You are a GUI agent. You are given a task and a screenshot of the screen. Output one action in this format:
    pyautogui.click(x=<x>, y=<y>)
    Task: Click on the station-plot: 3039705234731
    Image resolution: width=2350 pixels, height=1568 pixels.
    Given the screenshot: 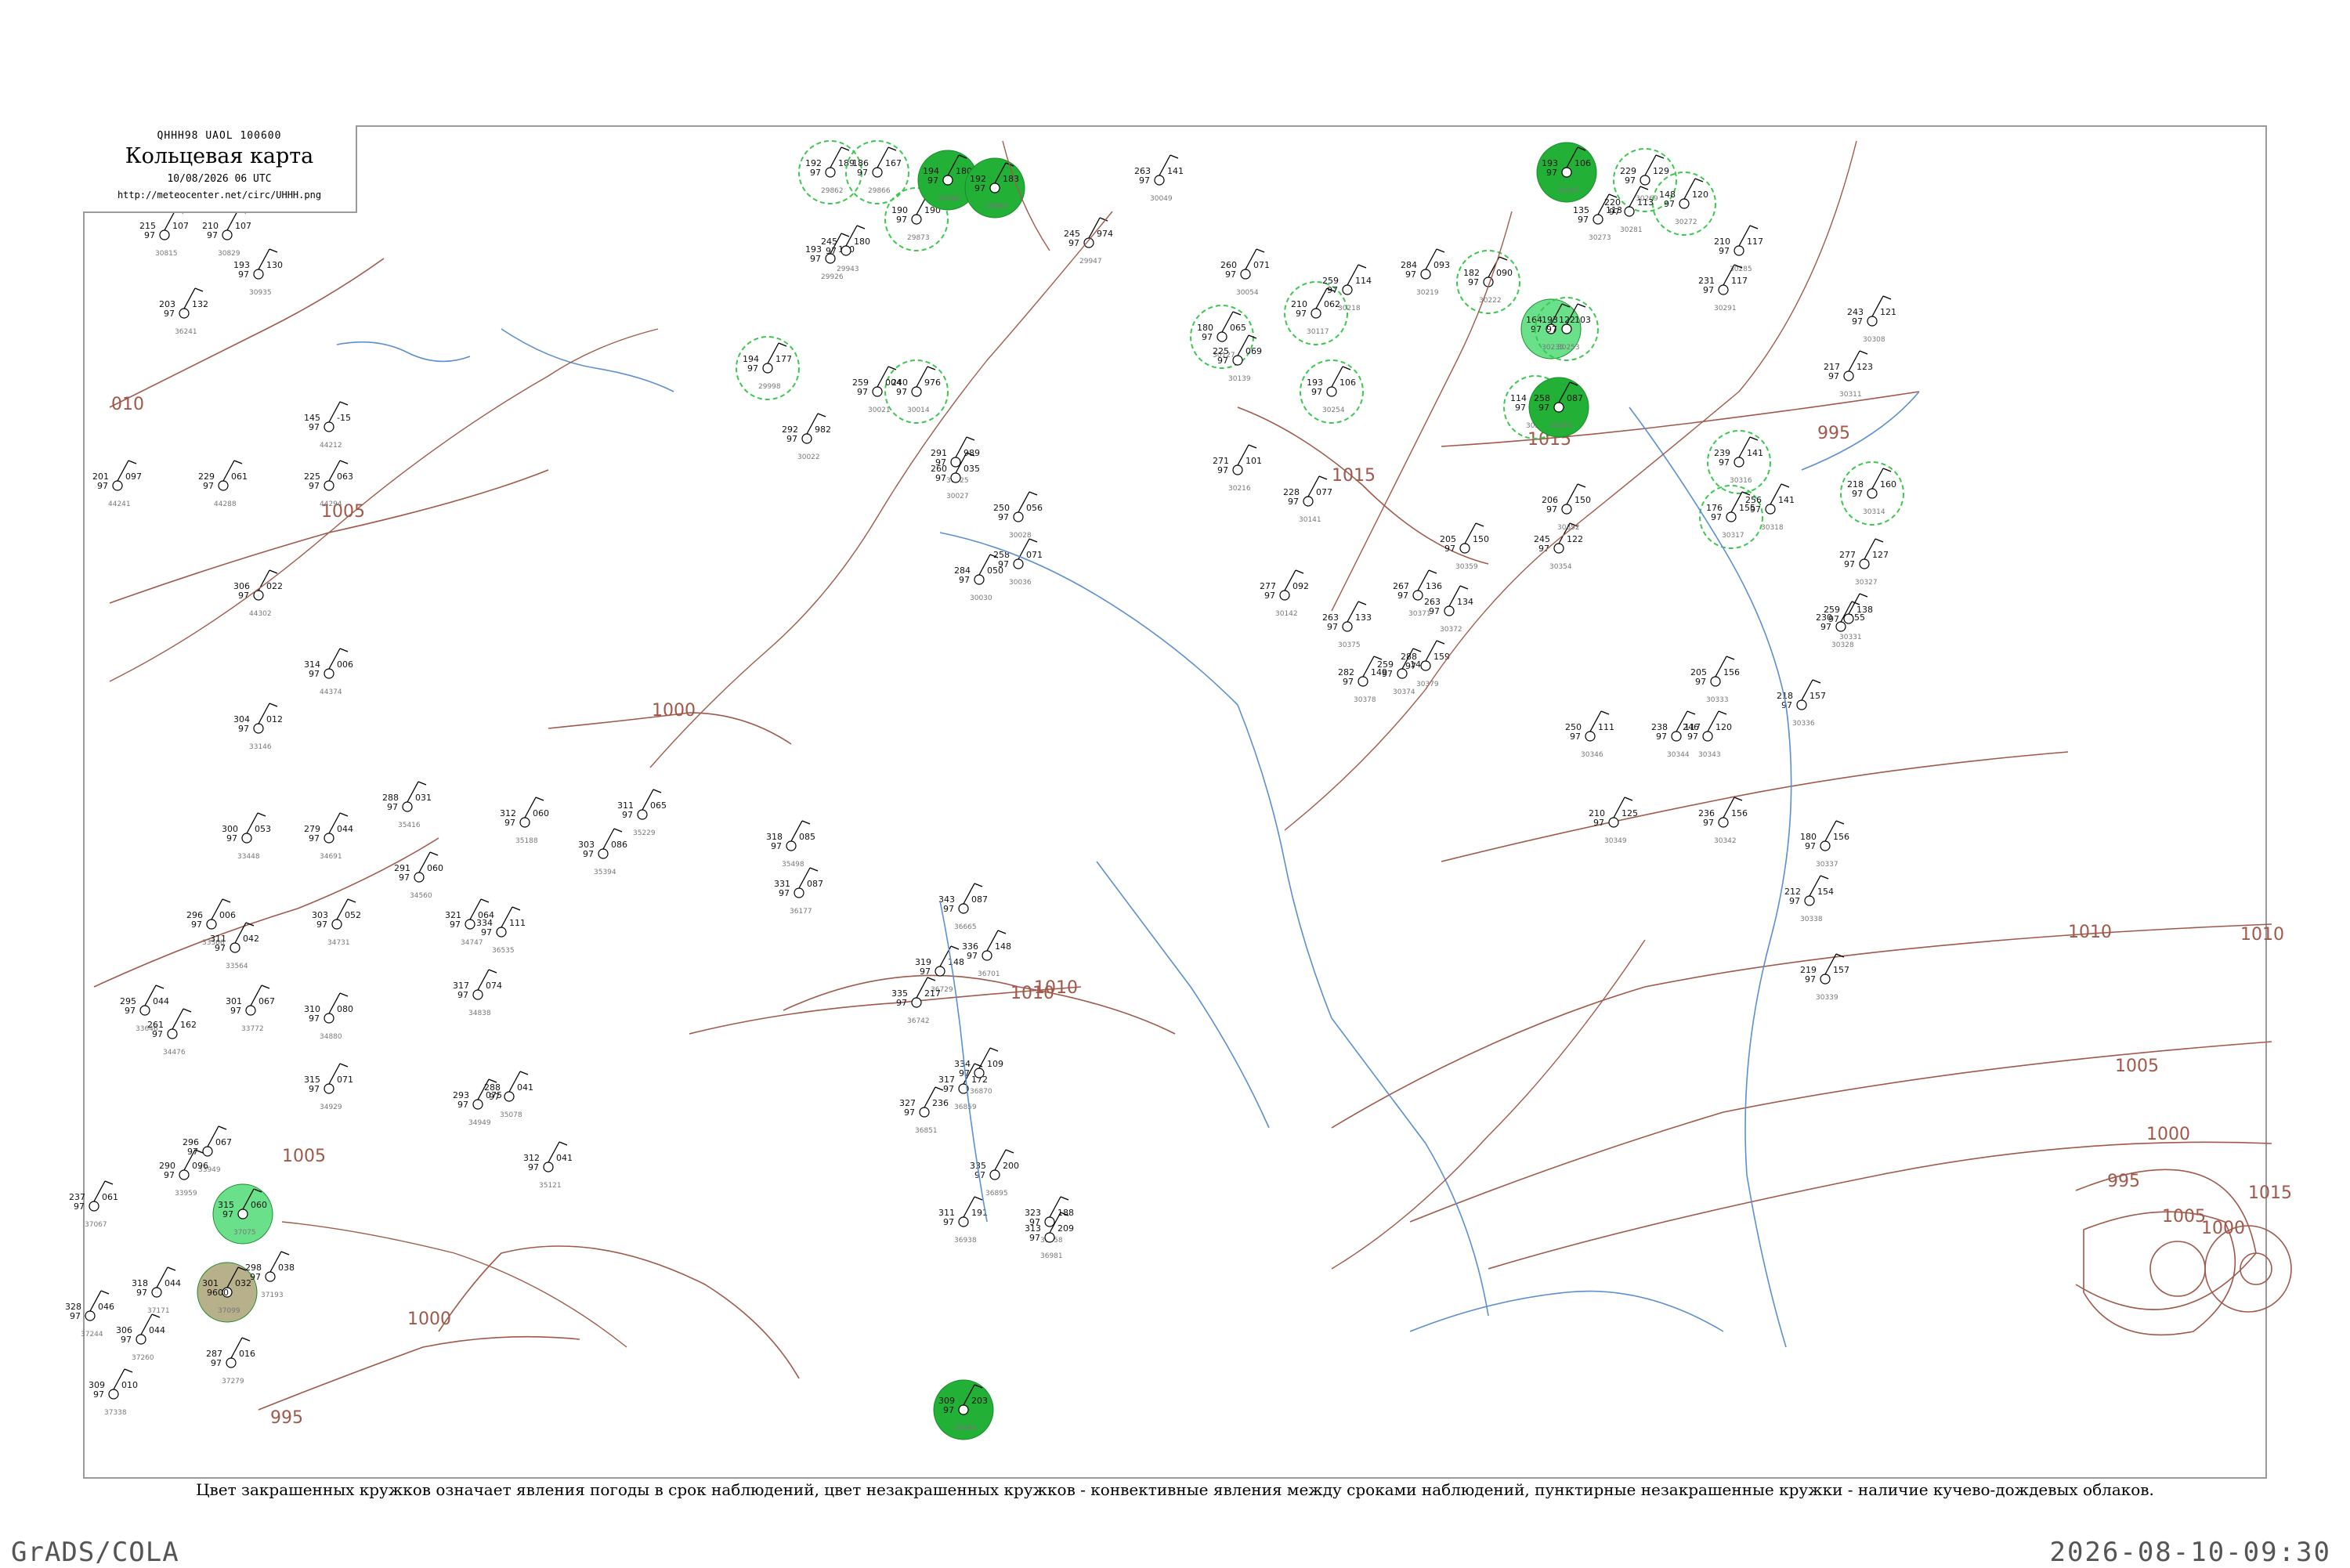 What is the action you would take?
    pyautogui.click(x=336, y=922)
    